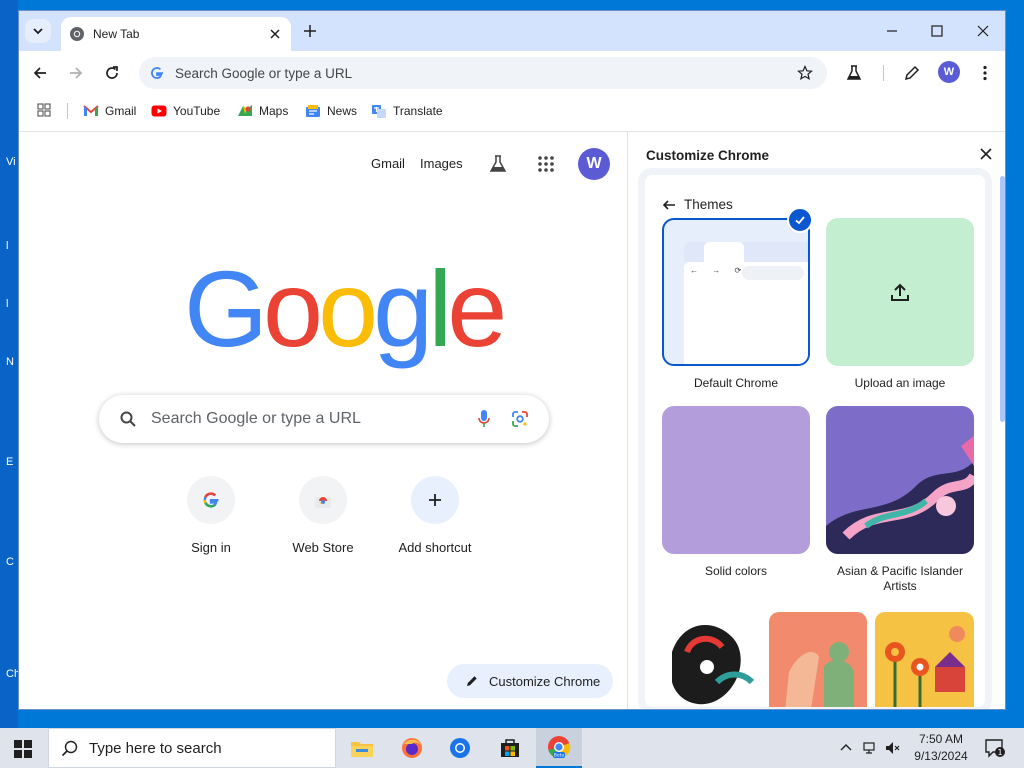 The image size is (1024, 768). I want to click on minimize-icon, so click(892, 31).